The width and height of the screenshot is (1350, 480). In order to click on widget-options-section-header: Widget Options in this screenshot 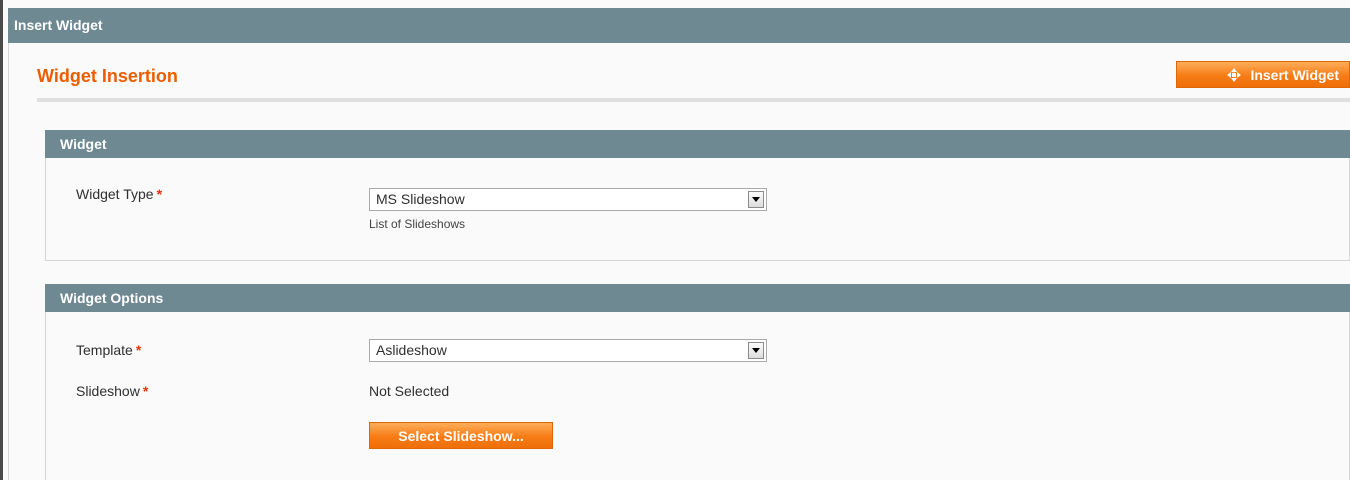, I will do `click(697, 298)`.